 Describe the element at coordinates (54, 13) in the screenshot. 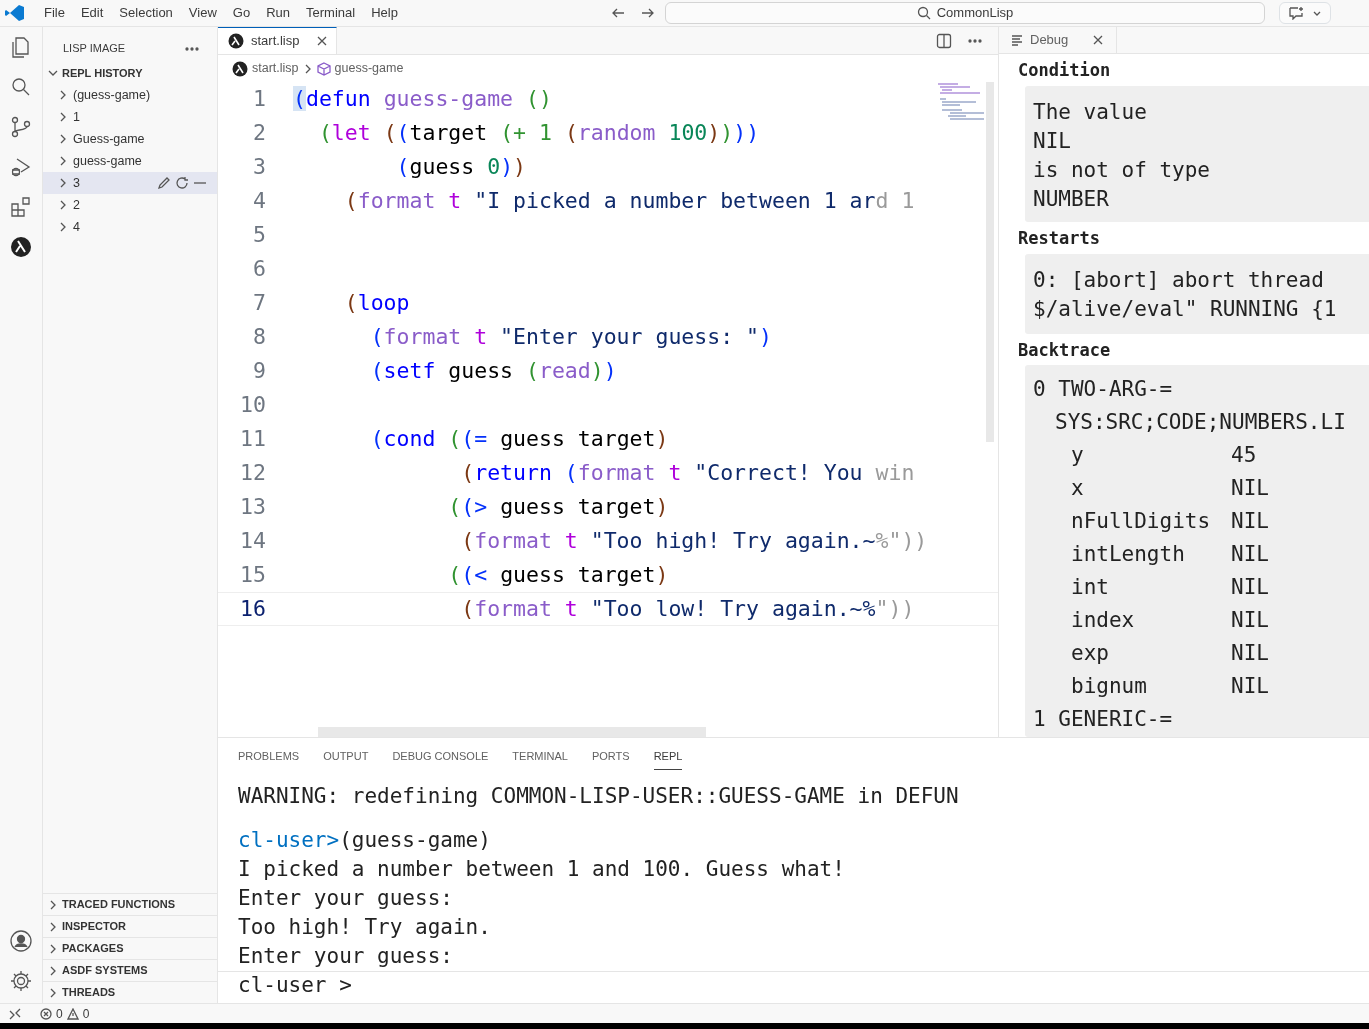

I see `menu-item: File` at that location.